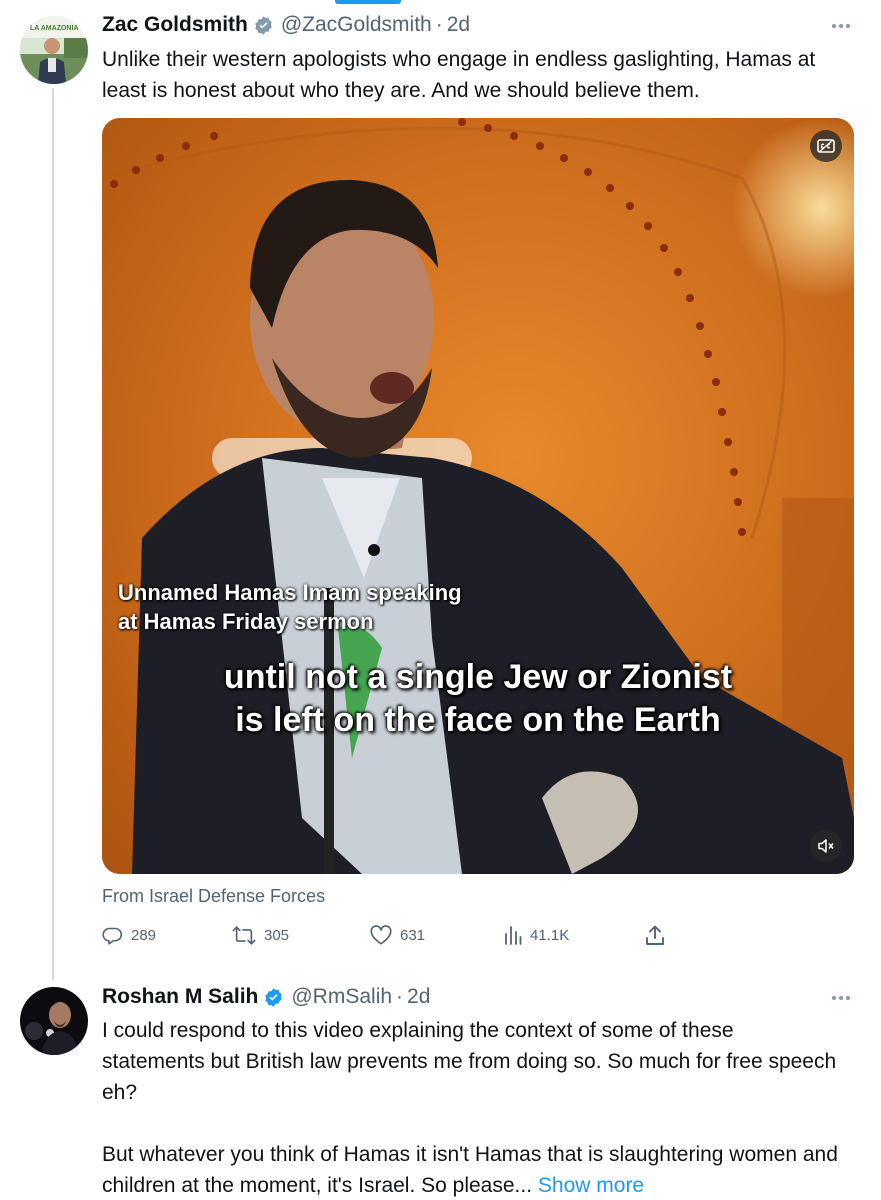  What do you see at coordinates (260, 935) in the screenshot?
I see `retweet-button: 305` at bounding box center [260, 935].